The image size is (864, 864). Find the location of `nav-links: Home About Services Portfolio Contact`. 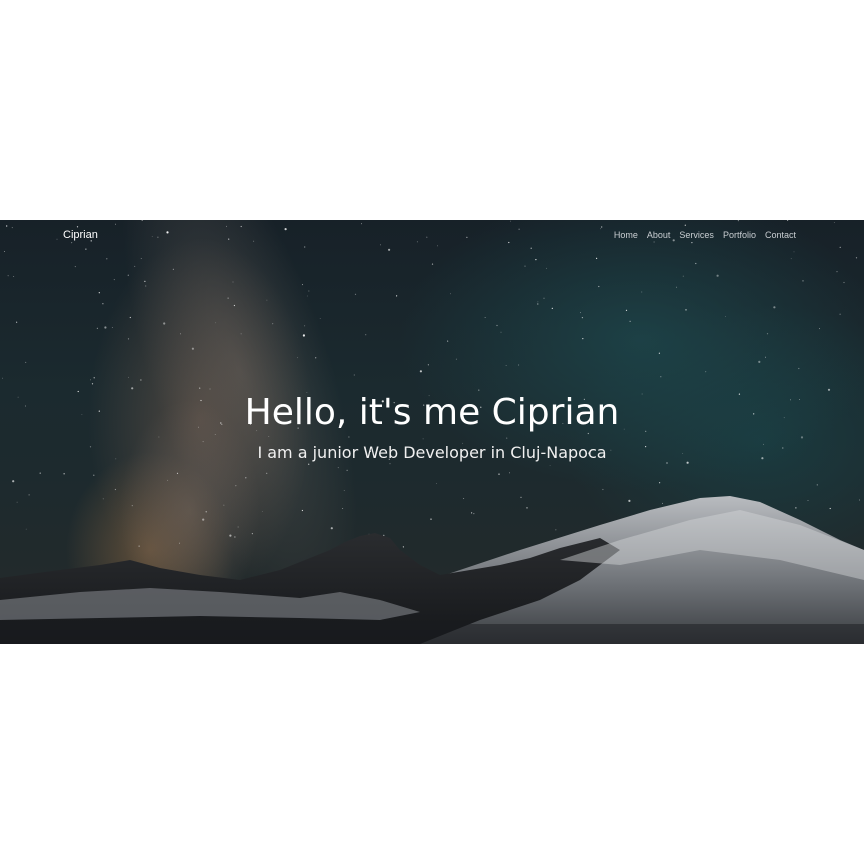

nav-links: Home About Services Portfolio Contact is located at coordinates (705, 235).